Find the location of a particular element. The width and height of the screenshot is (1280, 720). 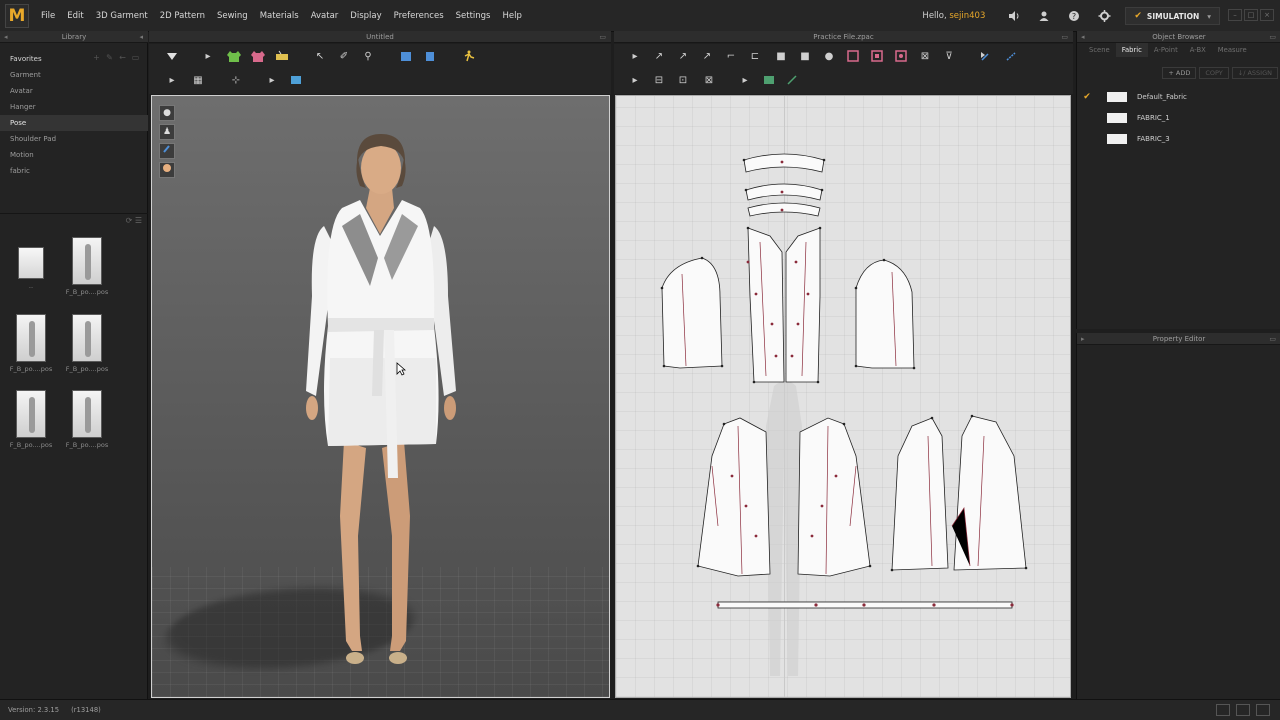

simulation-mode-button: ✔ SIMULATION ▾ is located at coordinates (1172, 16).